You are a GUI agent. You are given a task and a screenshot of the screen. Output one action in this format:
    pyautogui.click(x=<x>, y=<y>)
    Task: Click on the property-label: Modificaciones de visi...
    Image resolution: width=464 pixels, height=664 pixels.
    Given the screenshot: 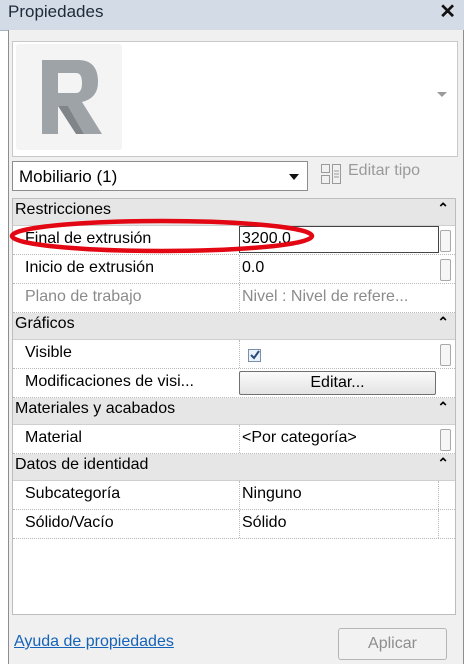 What is the action you would take?
    pyautogui.click(x=109, y=381)
    